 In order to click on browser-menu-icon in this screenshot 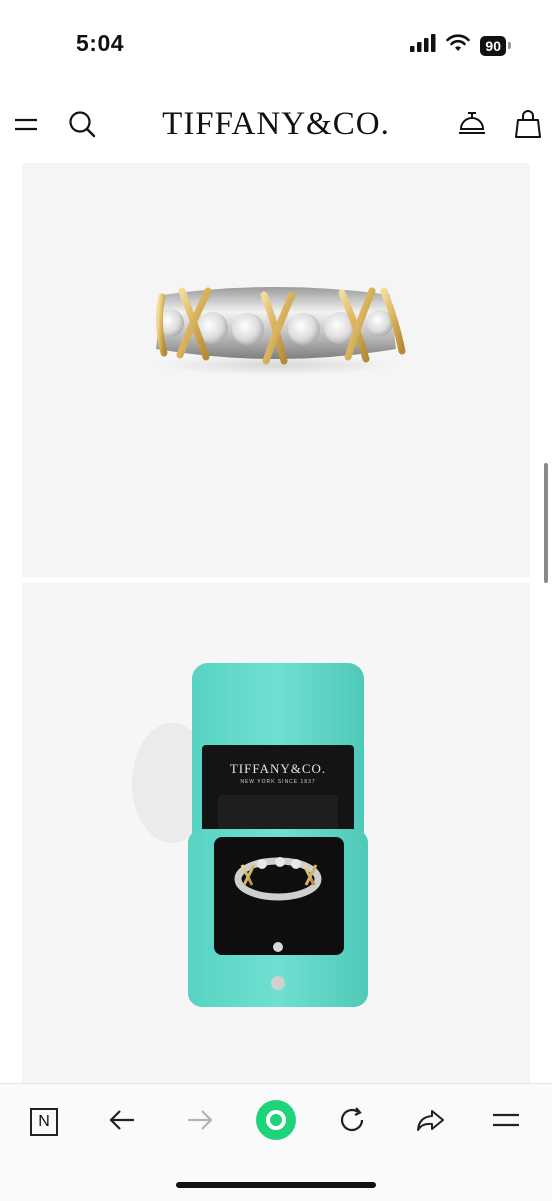, I will do `click(506, 1122)`.